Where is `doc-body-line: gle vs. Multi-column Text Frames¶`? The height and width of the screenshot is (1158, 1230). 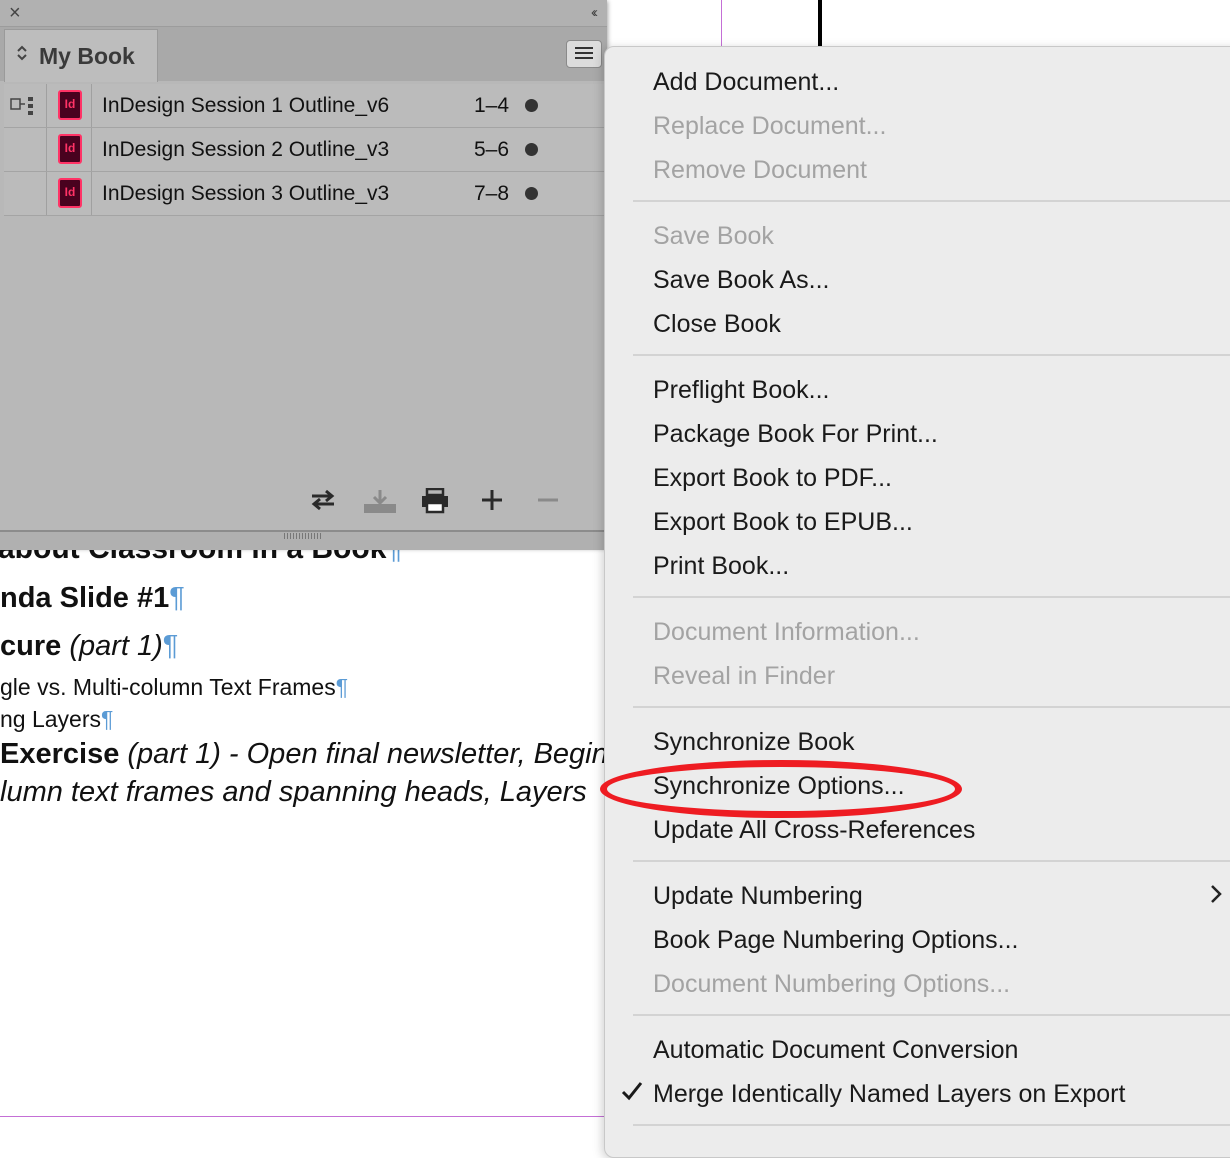
doc-body-line: gle vs. Multi-column Text Frames¶ is located at coordinates (174, 687).